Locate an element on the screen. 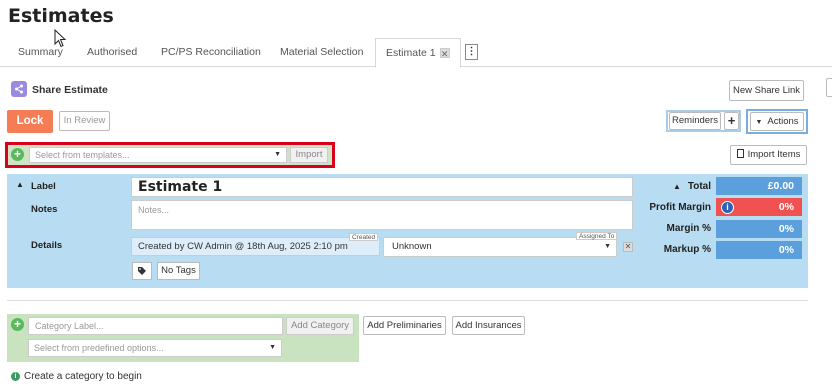 Image resolution: width=832 pixels, height=391 pixels. created-tag: Created is located at coordinates (364, 237).